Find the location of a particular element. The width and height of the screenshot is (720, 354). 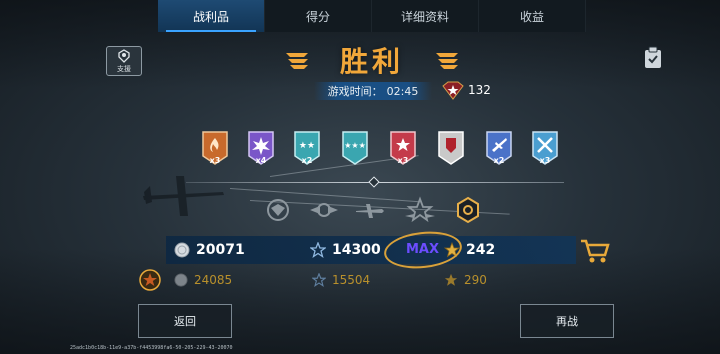

medal-explosion: x4 is located at coordinates (261, 148).